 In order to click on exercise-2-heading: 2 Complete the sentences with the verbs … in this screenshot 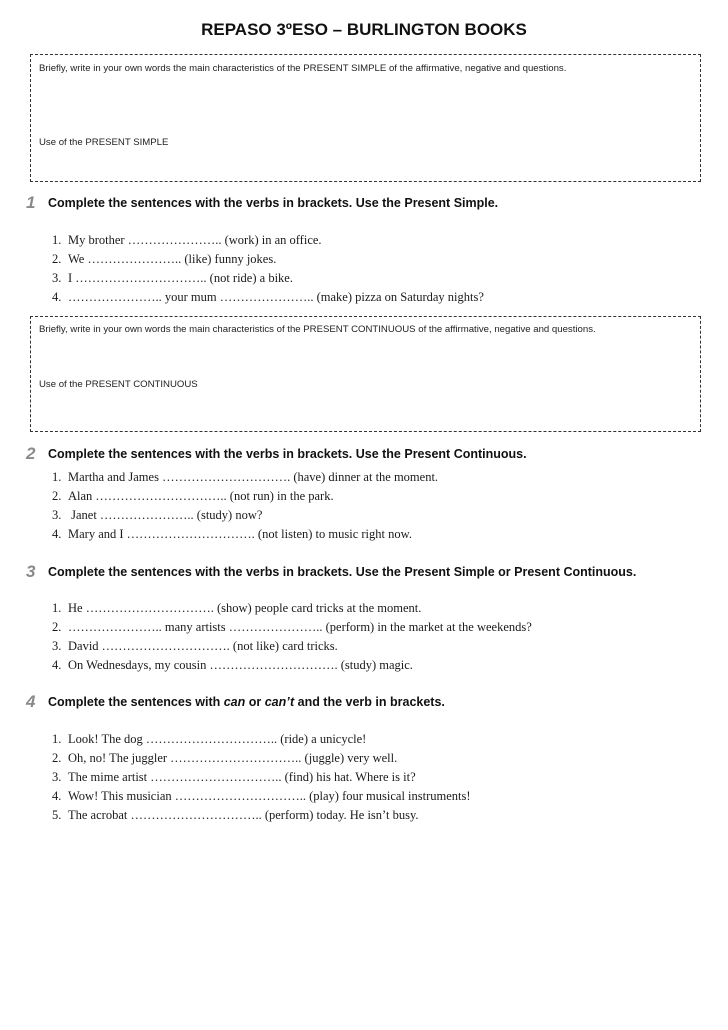, I will do `click(276, 454)`.